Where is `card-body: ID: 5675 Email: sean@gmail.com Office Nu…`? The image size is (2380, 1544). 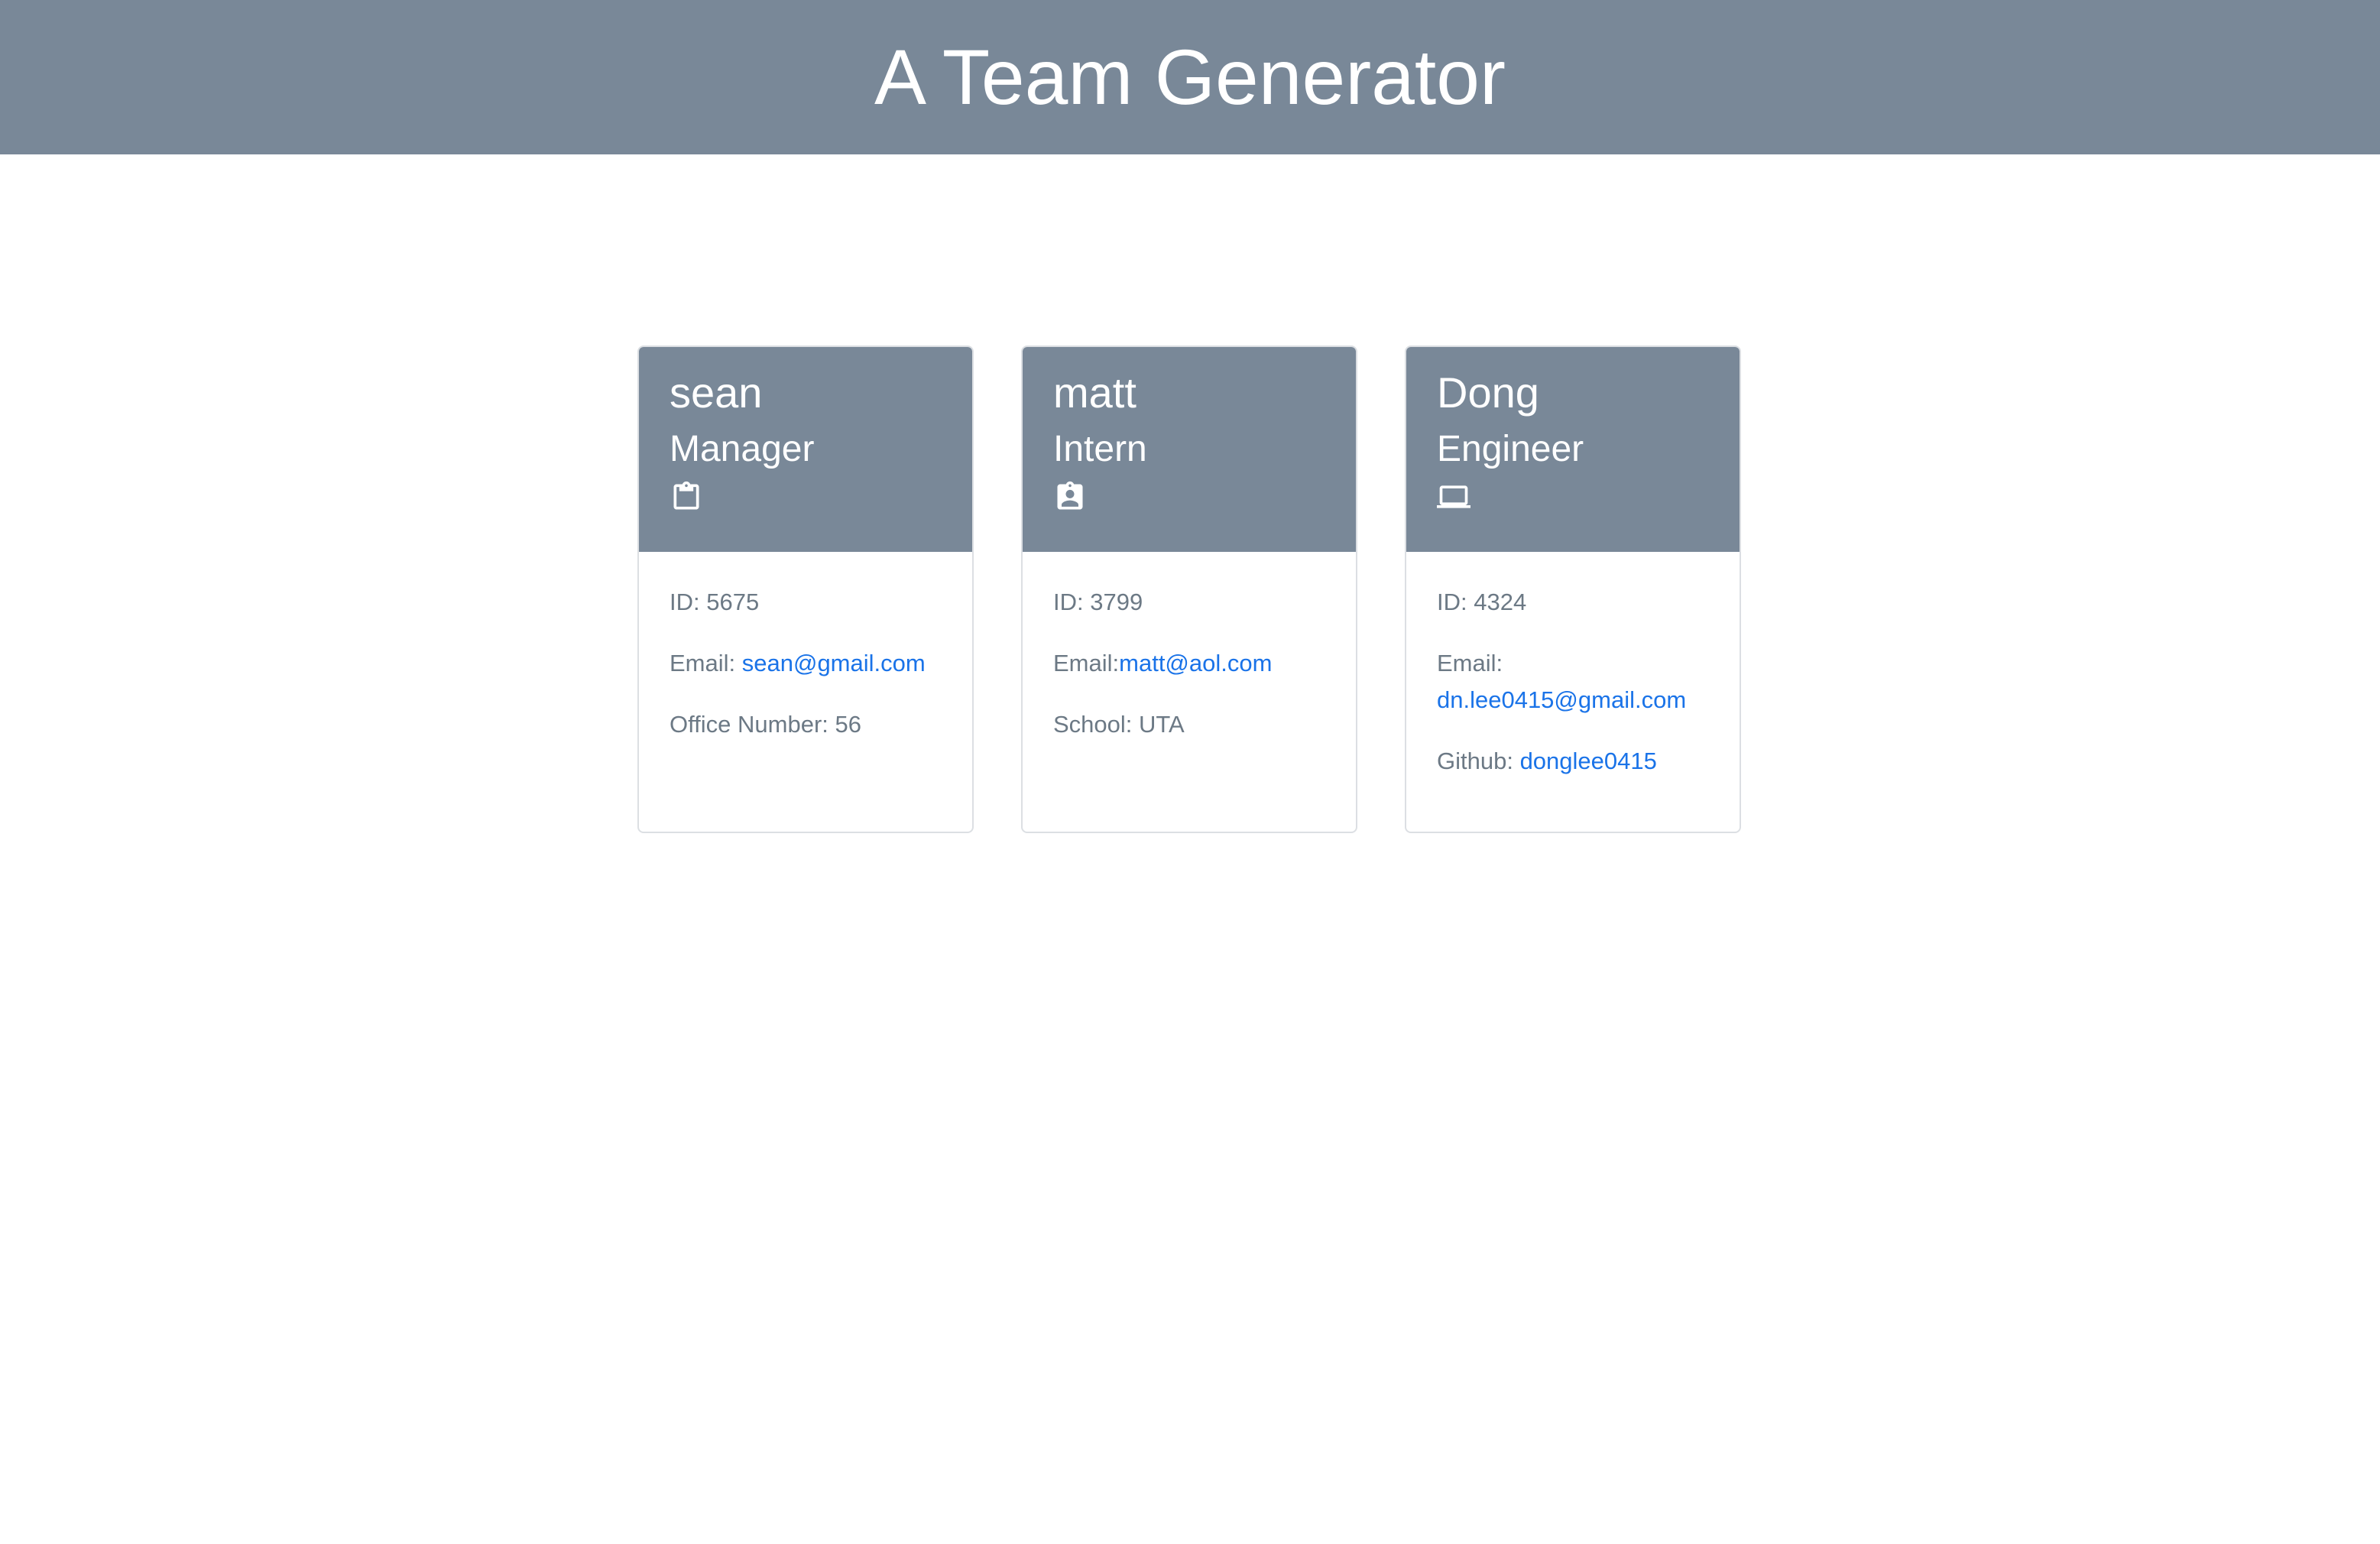
card-body: ID: 5675 Email: sean@gmail.com Office Nu… is located at coordinates (805, 647).